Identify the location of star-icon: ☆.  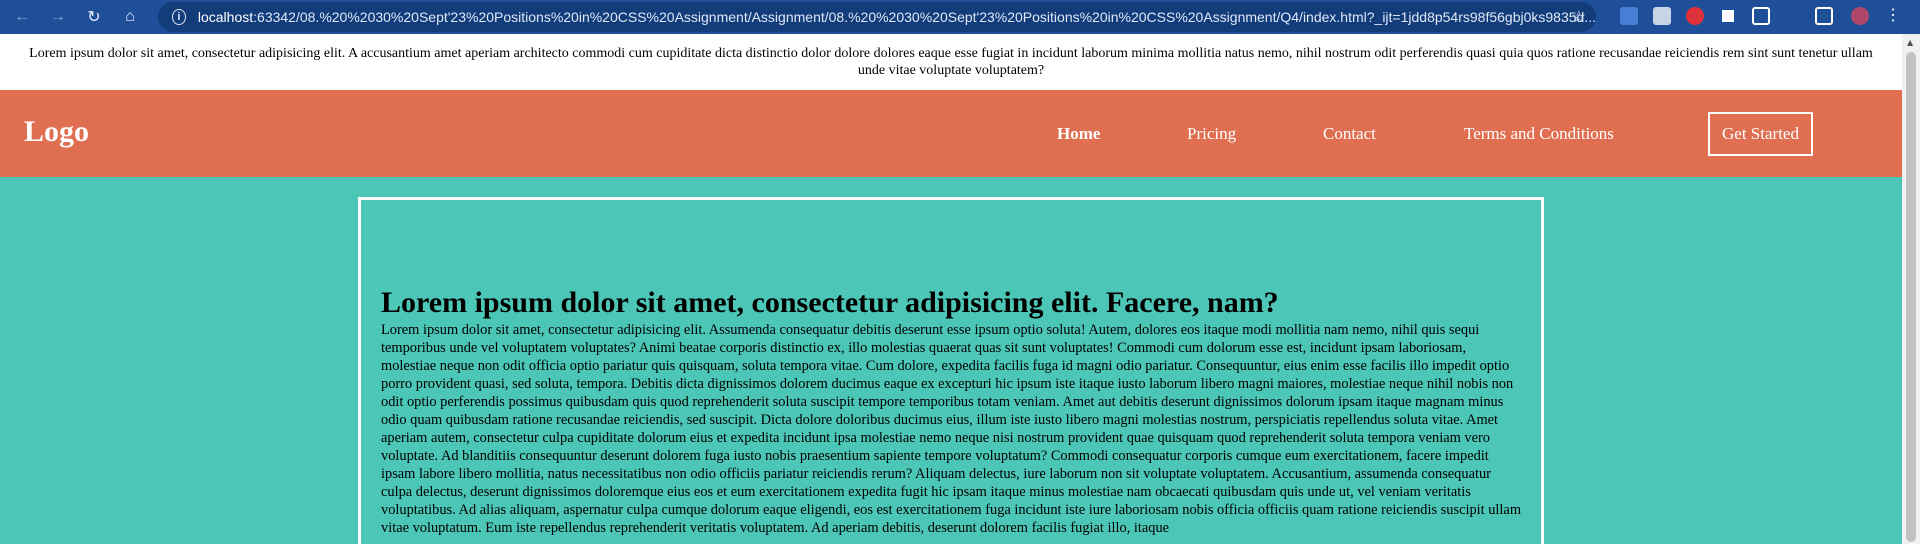
(1579, 17).